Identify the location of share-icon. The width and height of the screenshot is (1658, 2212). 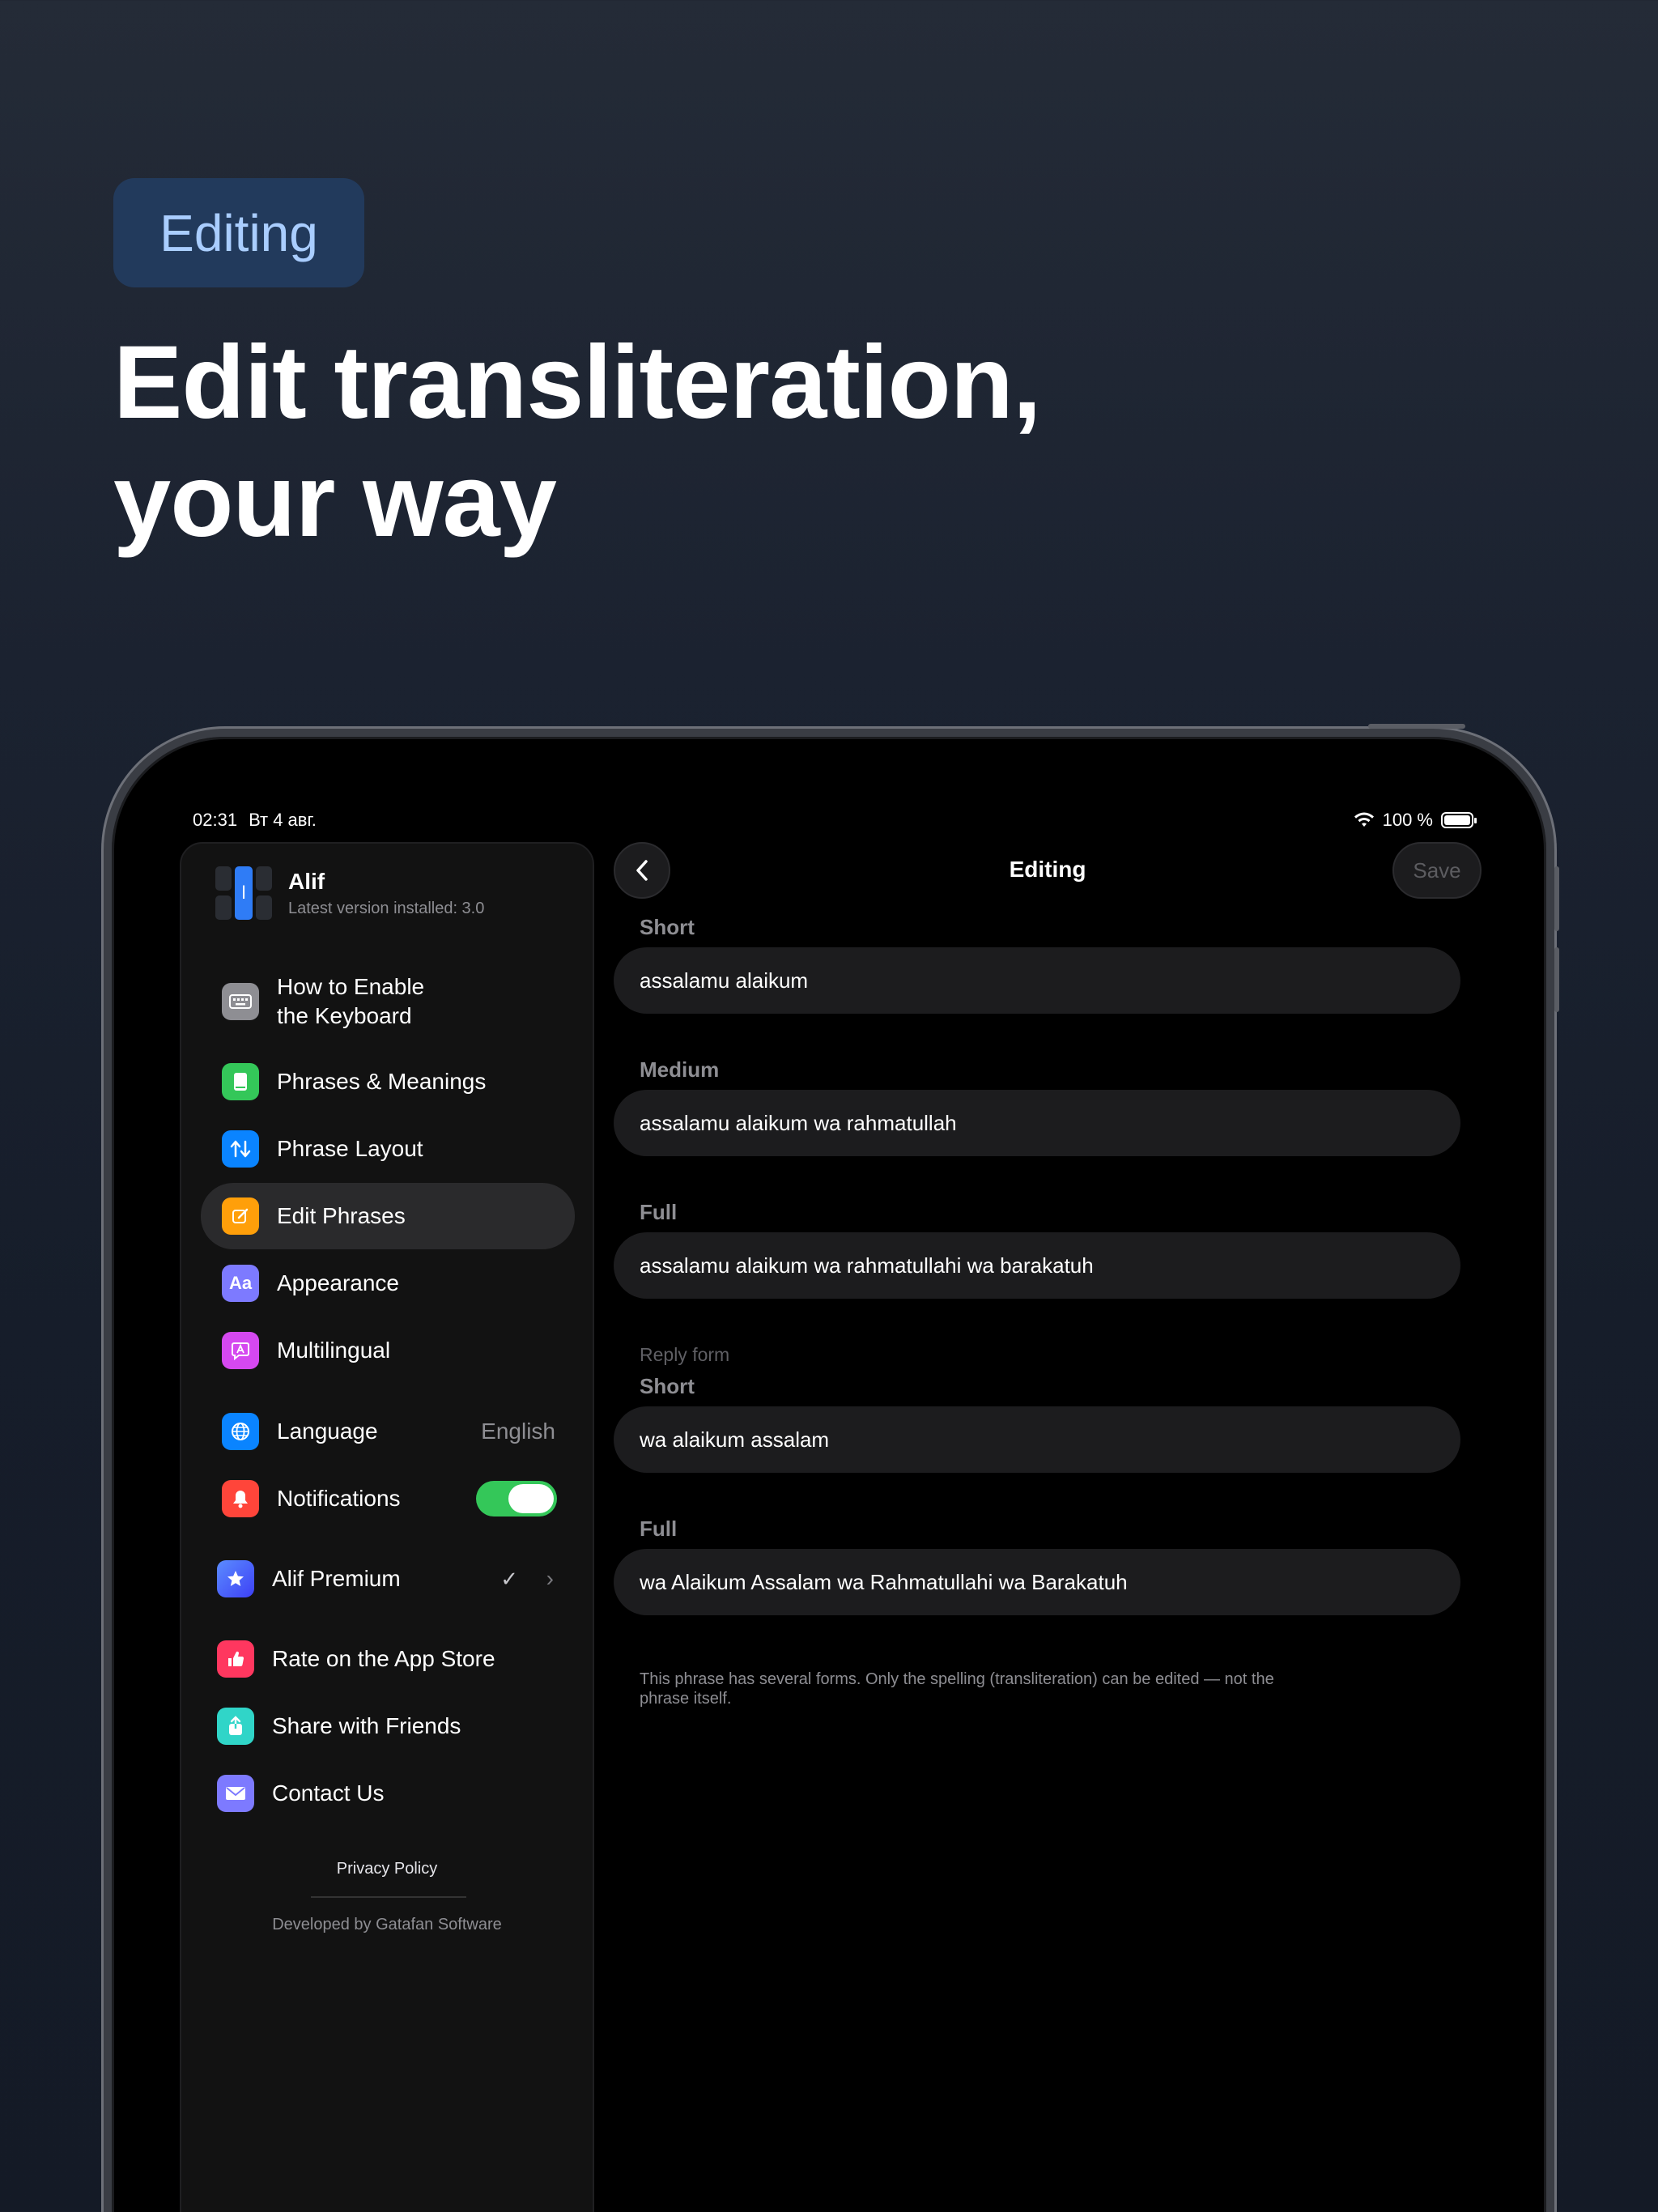
(235, 1727).